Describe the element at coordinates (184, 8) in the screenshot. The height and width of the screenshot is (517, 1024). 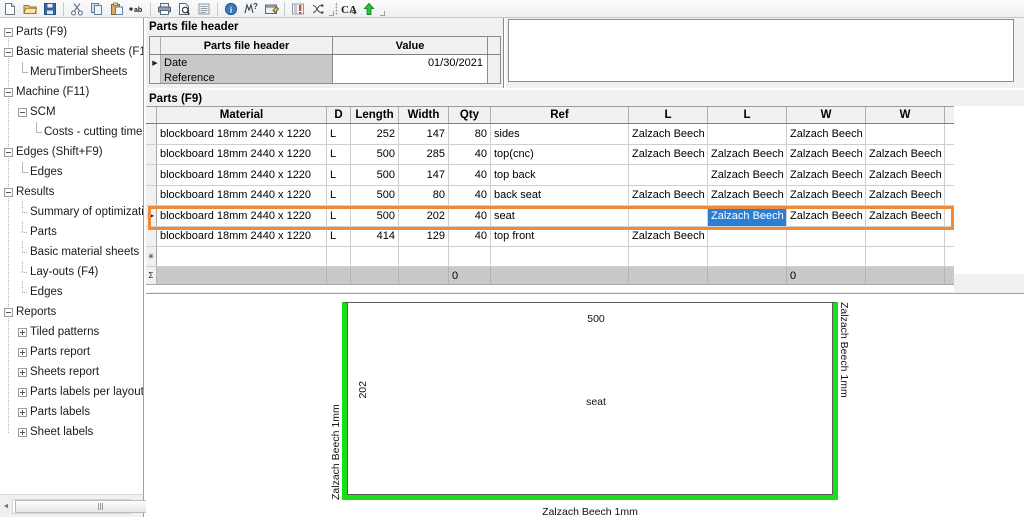
I see `print-preview-icon` at that location.